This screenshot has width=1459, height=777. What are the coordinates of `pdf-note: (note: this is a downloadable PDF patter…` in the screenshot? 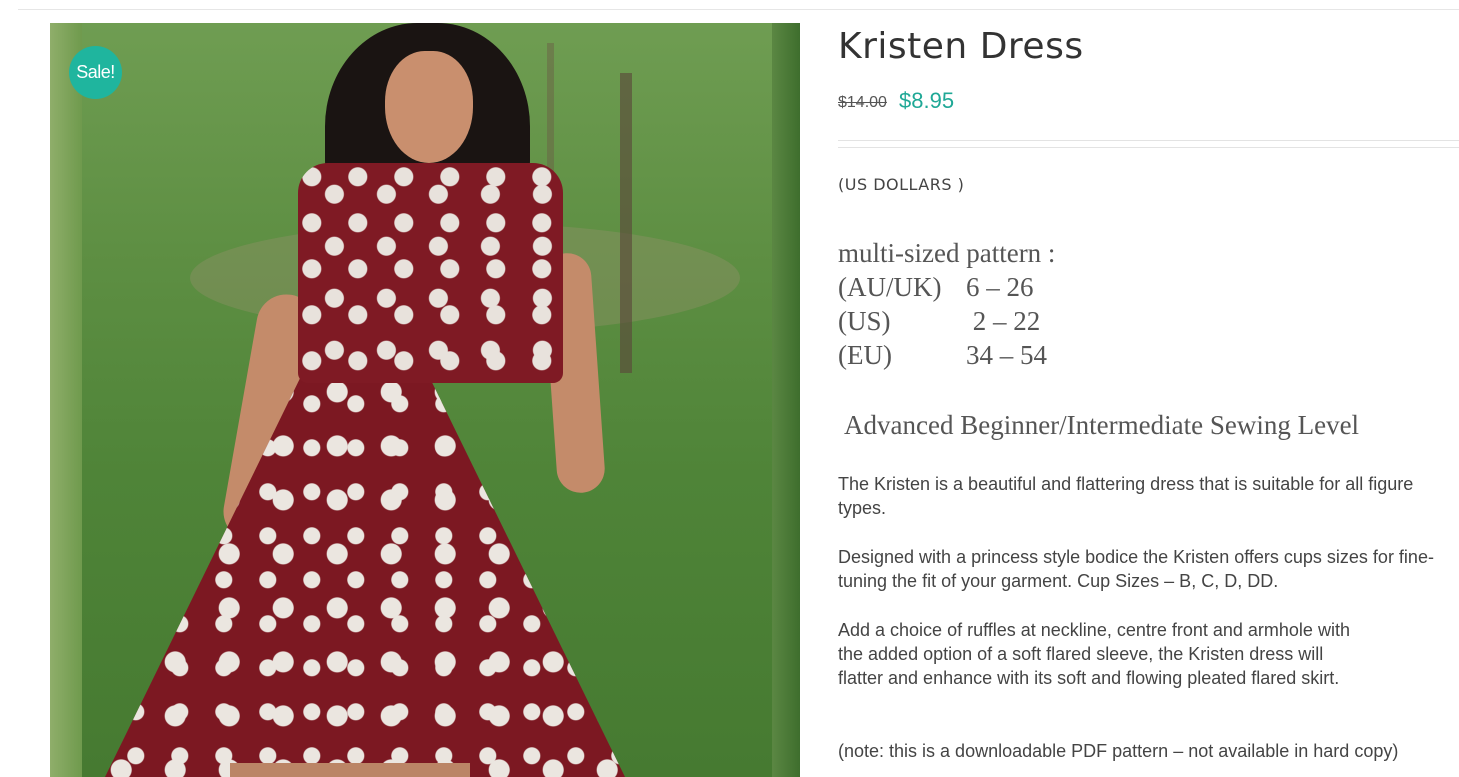 It's located at (1118, 751).